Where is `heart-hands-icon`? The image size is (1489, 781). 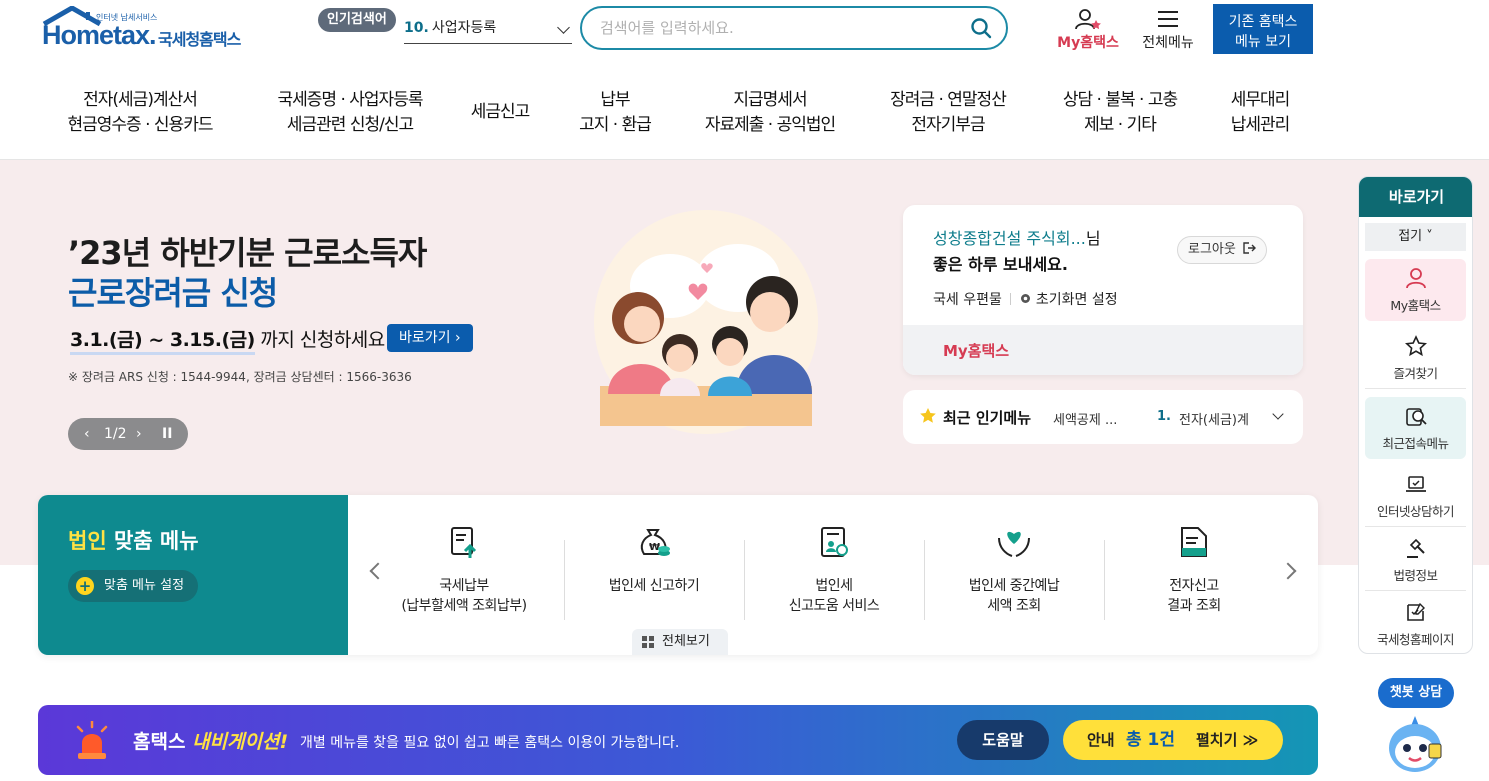 heart-hands-icon is located at coordinates (1014, 544).